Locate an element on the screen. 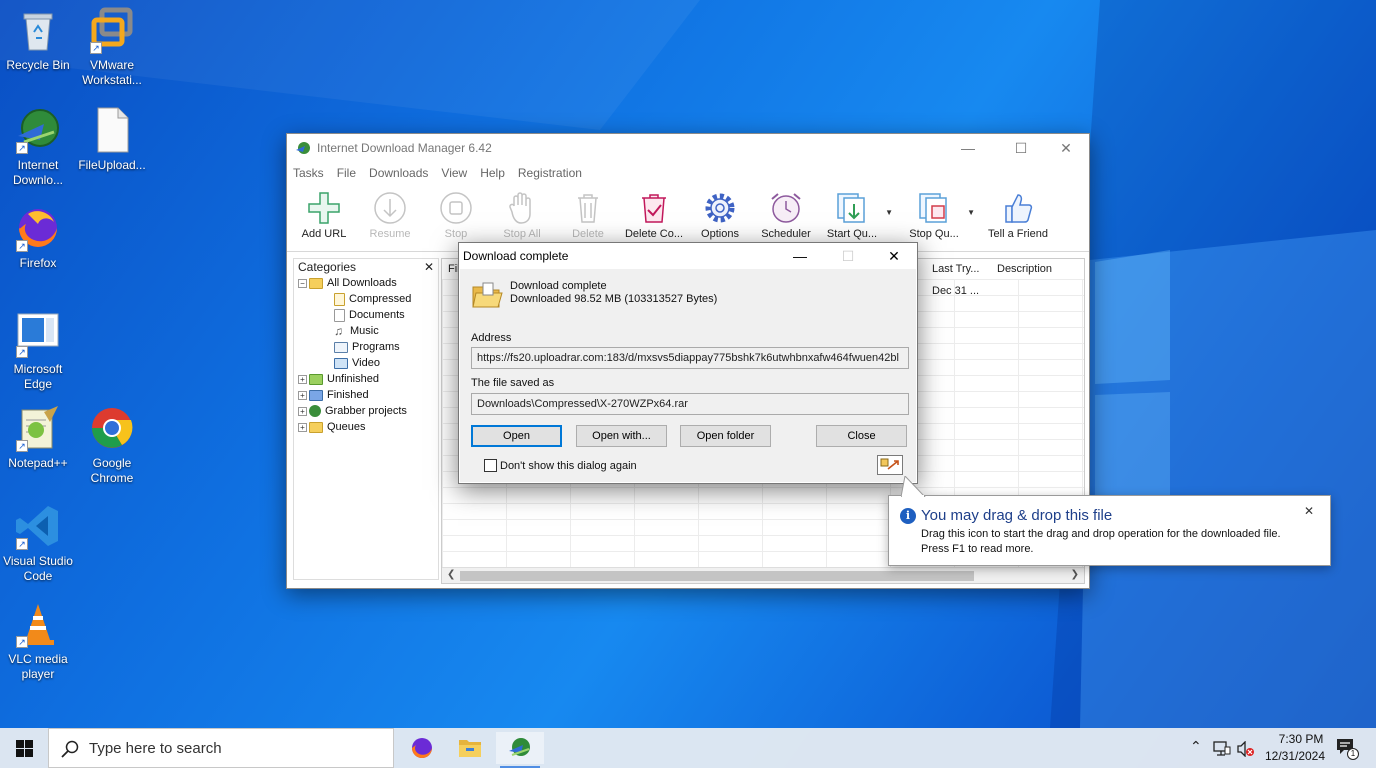 The image size is (1376, 768). tree-item-unfinished: + Unfinished is located at coordinates (366, 379).